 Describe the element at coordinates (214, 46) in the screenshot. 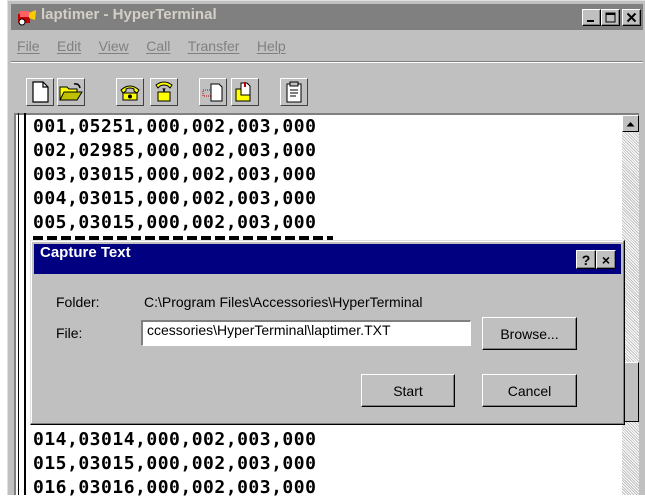

I see `menu-transfer: Transfer` at that location.